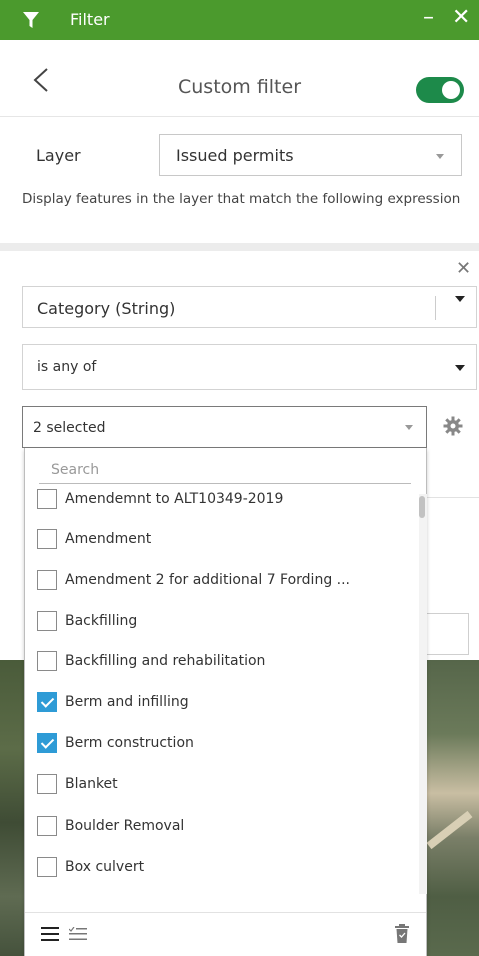 This screenshot has height=956, width=479. I want to click on value-summary: 2 selected, so click(69, 428).